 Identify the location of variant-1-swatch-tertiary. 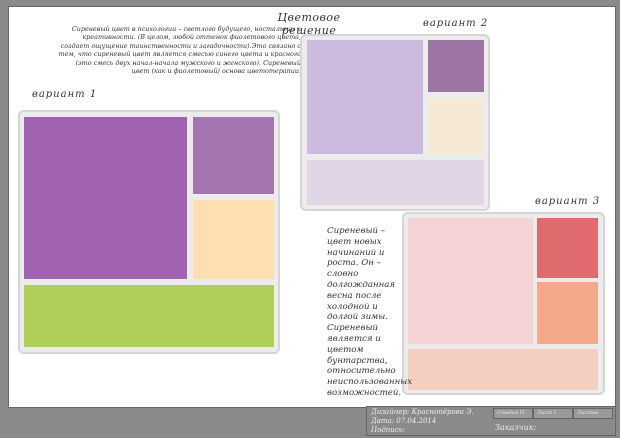
(233, 239).